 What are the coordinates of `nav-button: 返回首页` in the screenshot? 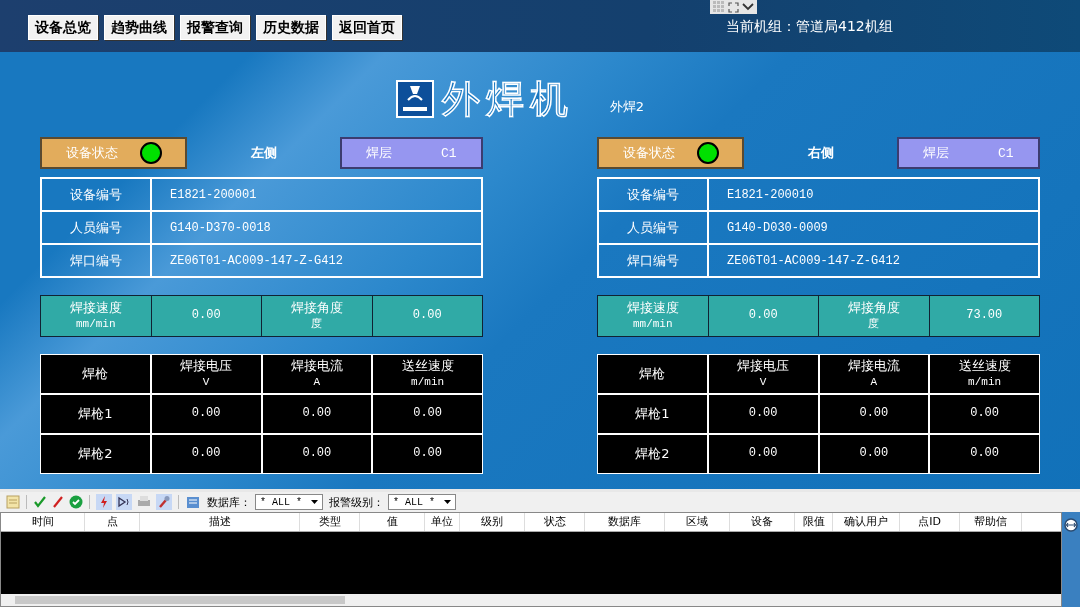 It's located at (367, 27).